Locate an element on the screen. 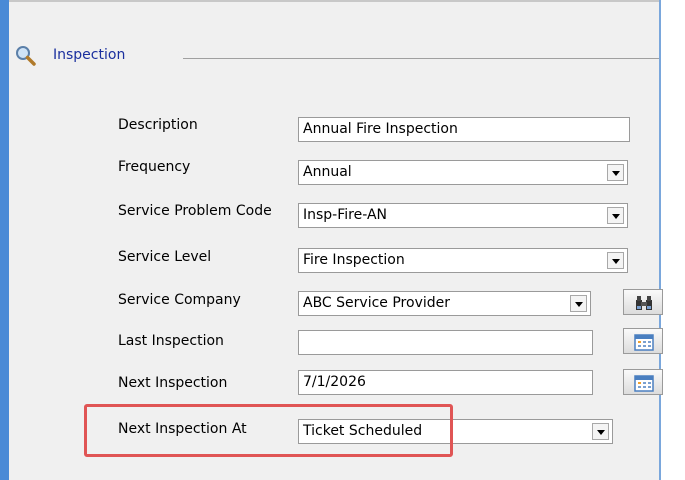  next-inspection-label: Next Inspection is located at coordinates (173, 383).